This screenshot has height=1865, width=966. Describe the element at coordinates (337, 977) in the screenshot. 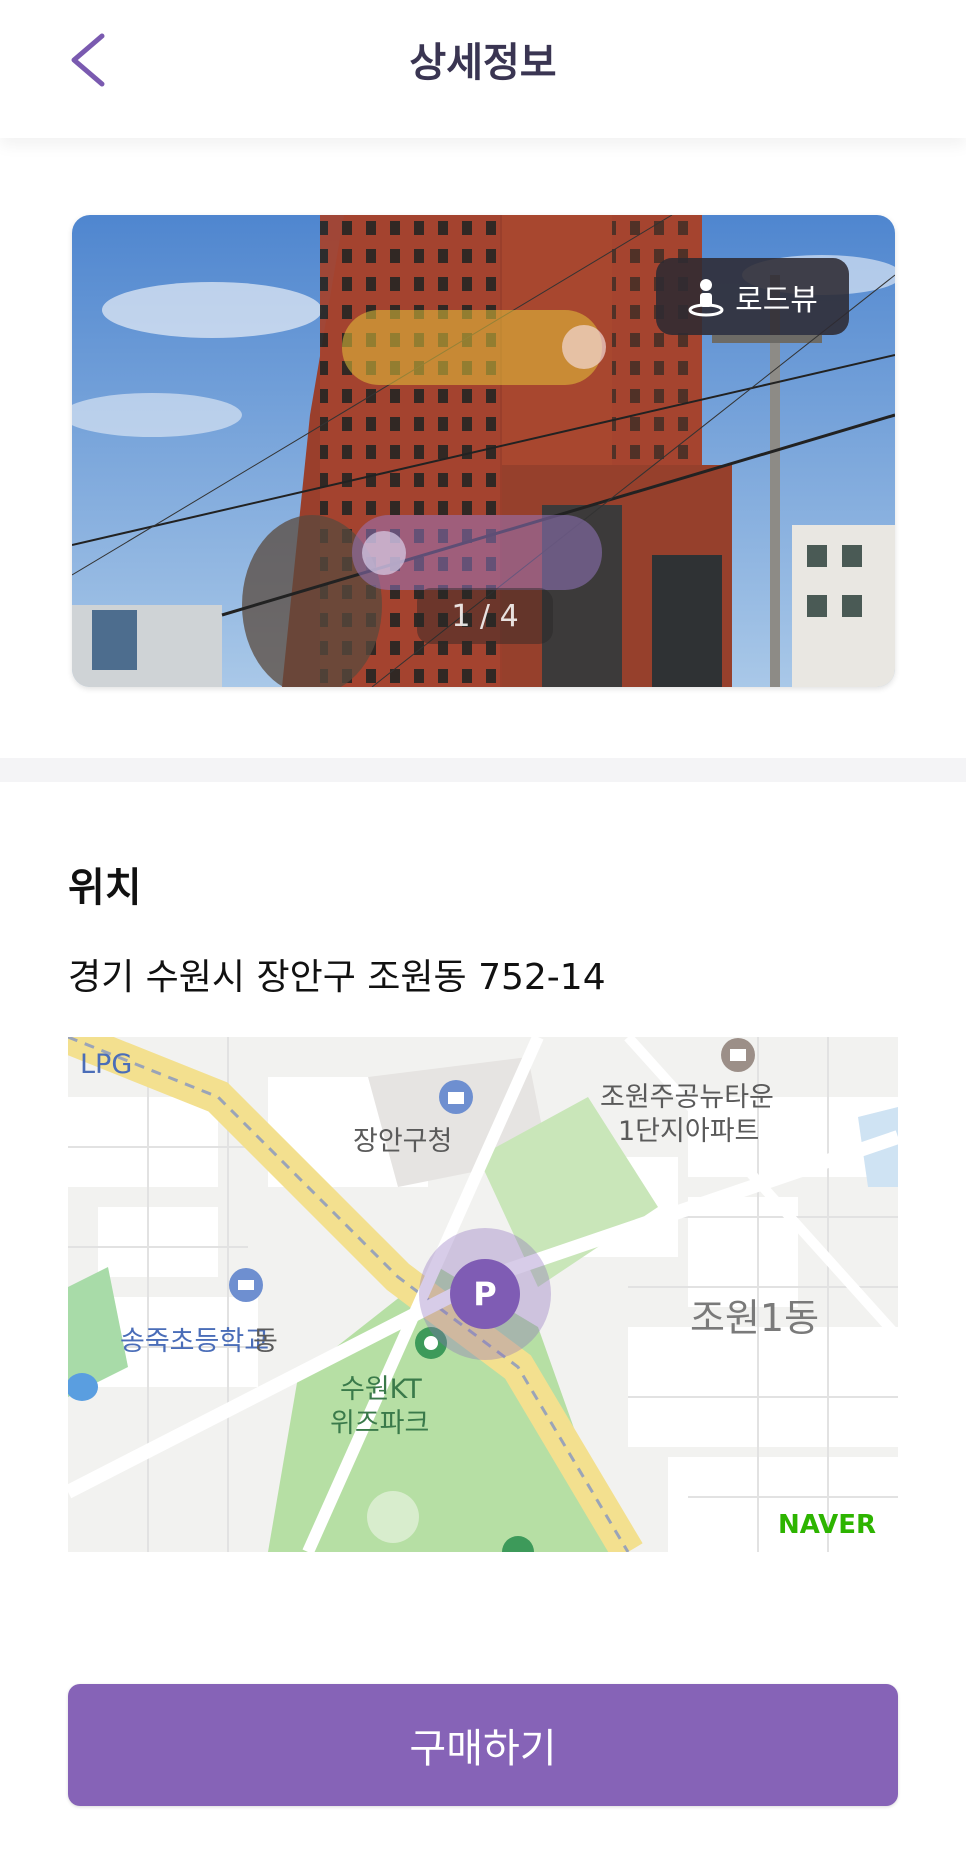

I see `address-text: 경기 수원시 장안구 조원동 752-14` at that location.